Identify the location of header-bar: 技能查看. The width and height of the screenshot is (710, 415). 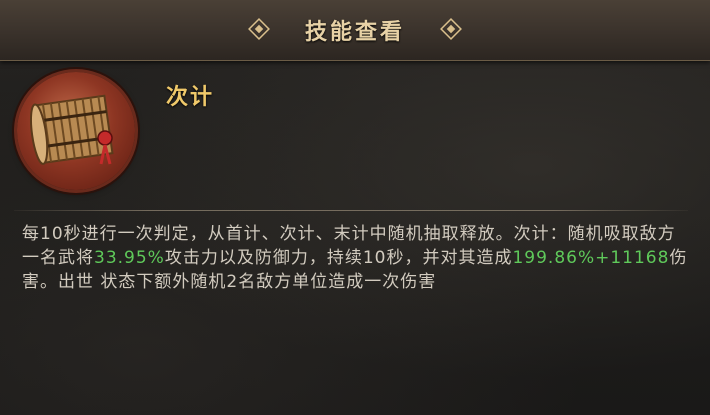
(355, 30).